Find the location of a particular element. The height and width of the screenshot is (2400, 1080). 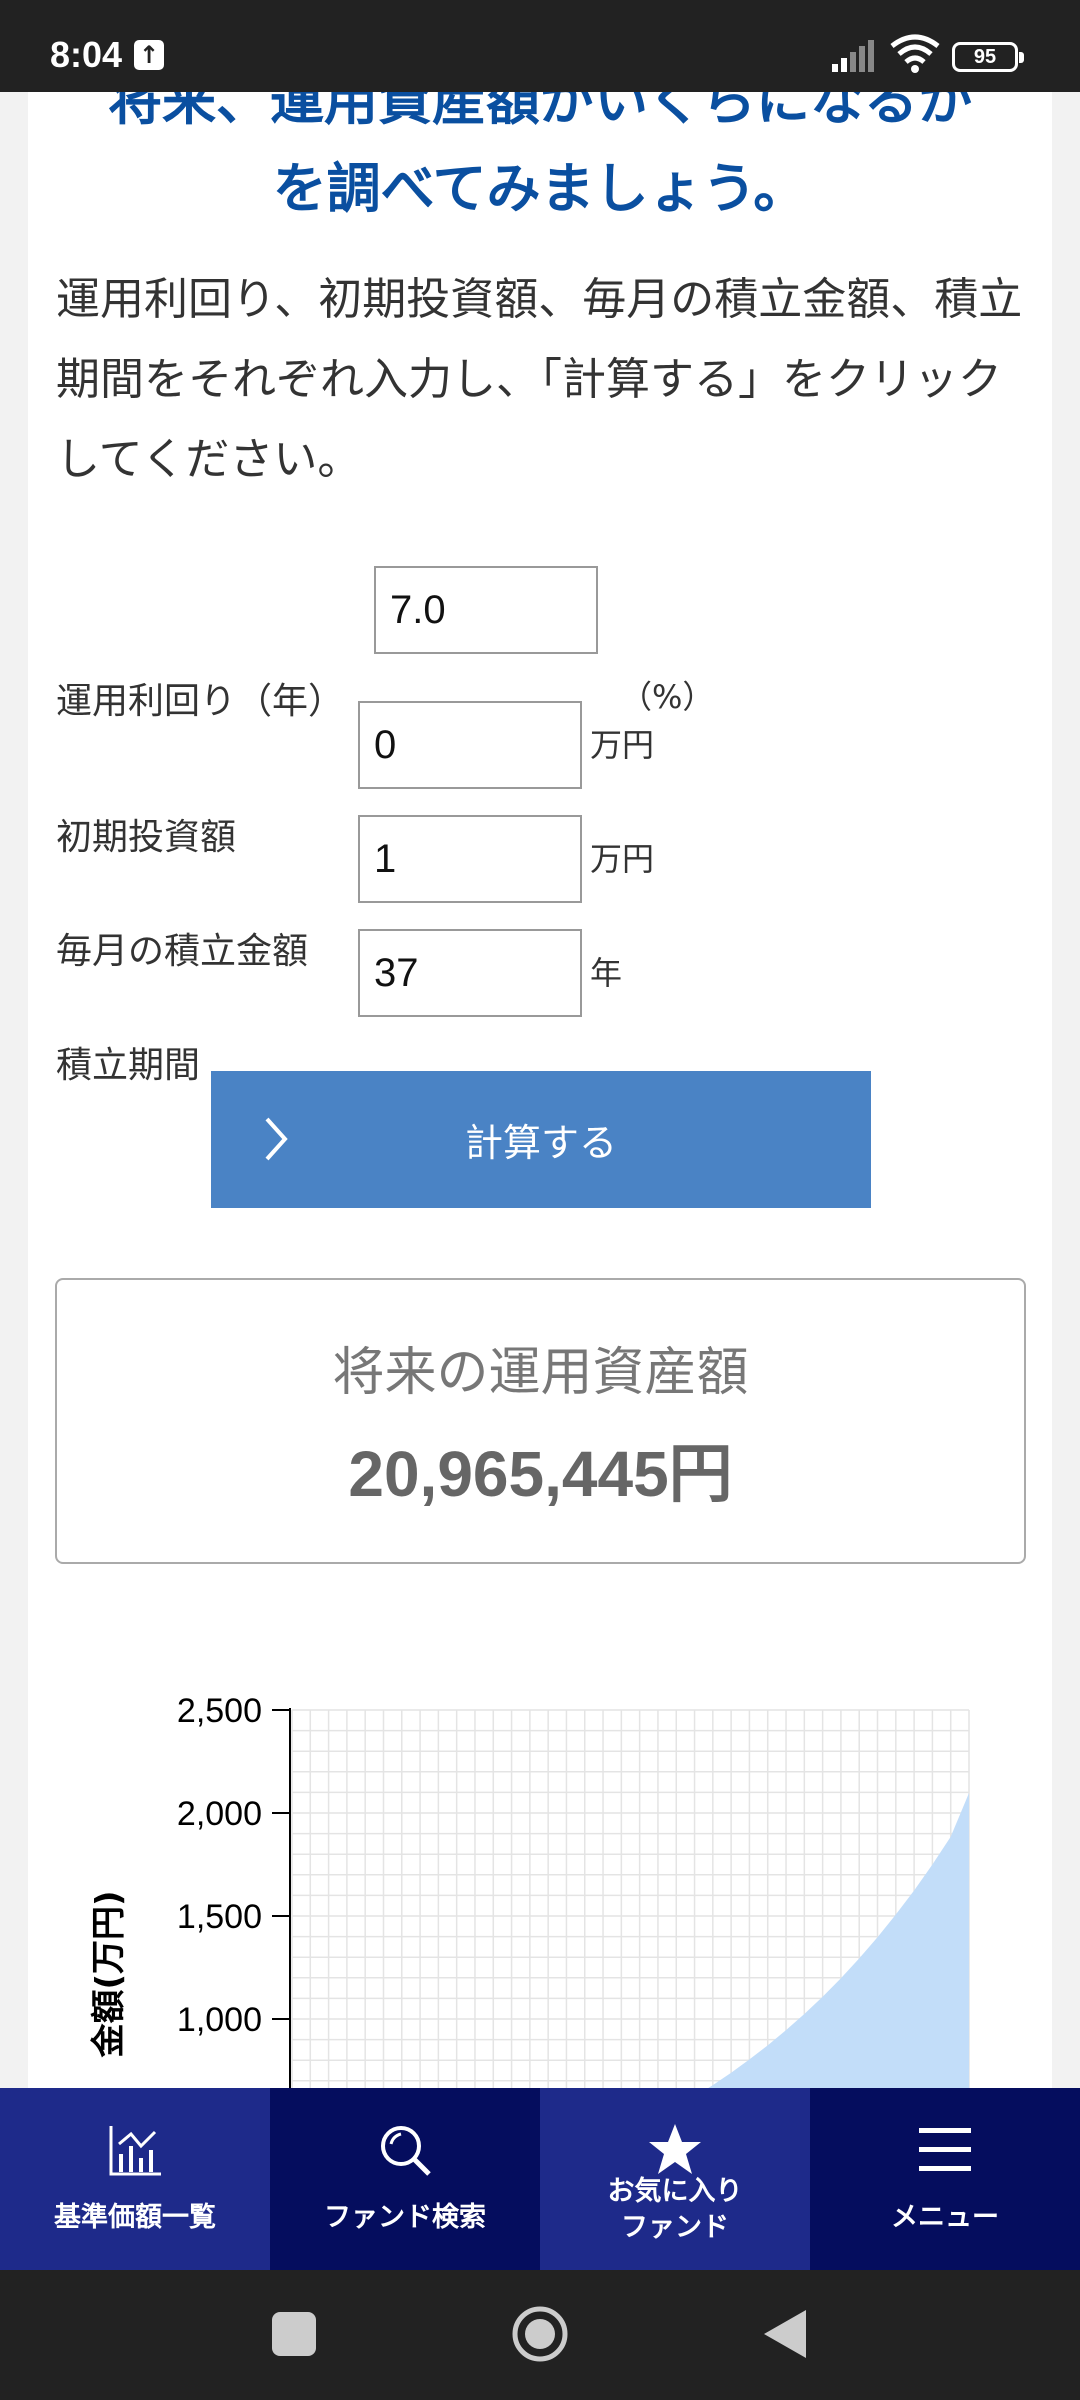

upload-icon: ↑ is located at coordinates (149, 55).